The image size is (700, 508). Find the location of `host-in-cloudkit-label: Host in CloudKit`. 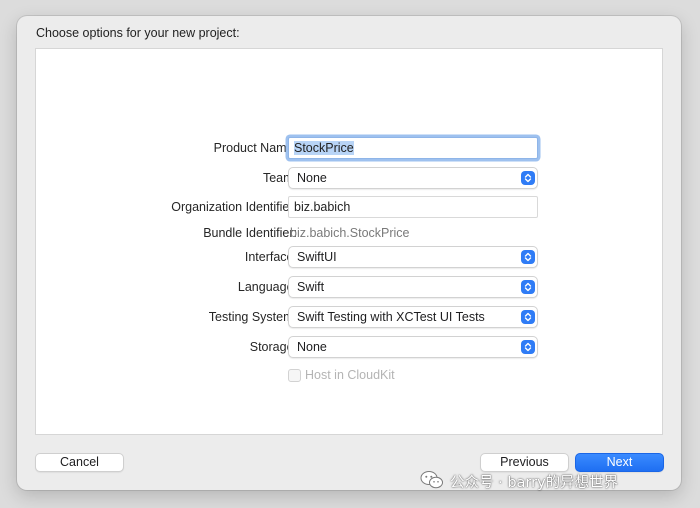

host-in-cloudkit-label: Host in CloudKit is located at coordinates (350, 375).